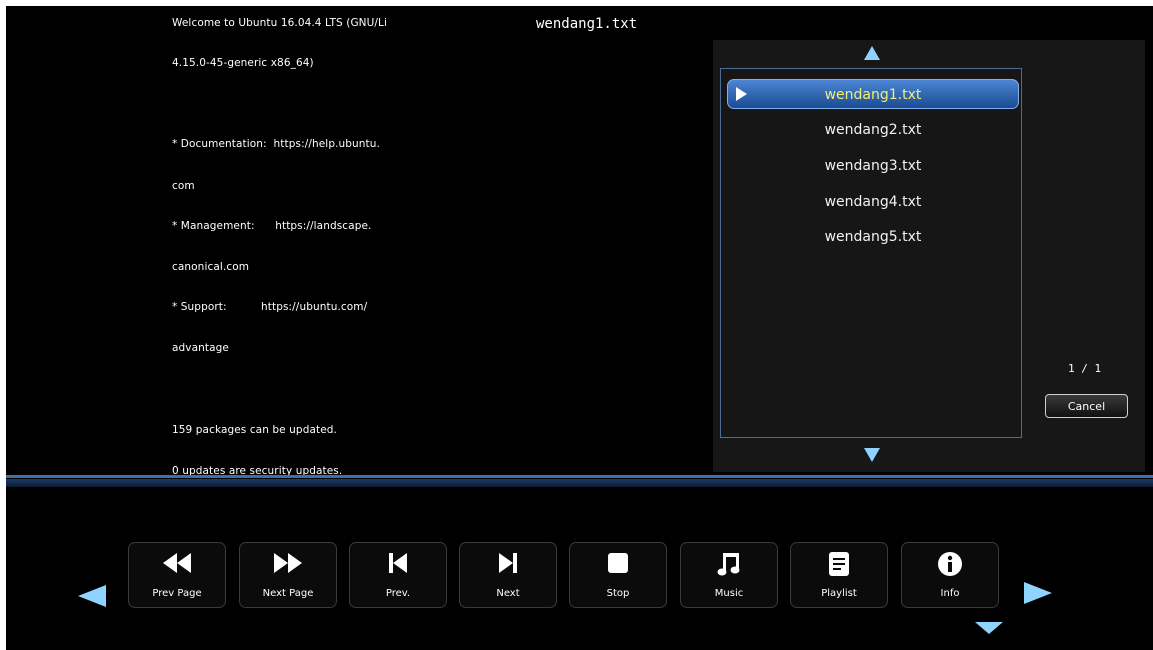 This screenshot has width=1153, height=650. I want to click on button-label: Next Page, so click(288, 593).